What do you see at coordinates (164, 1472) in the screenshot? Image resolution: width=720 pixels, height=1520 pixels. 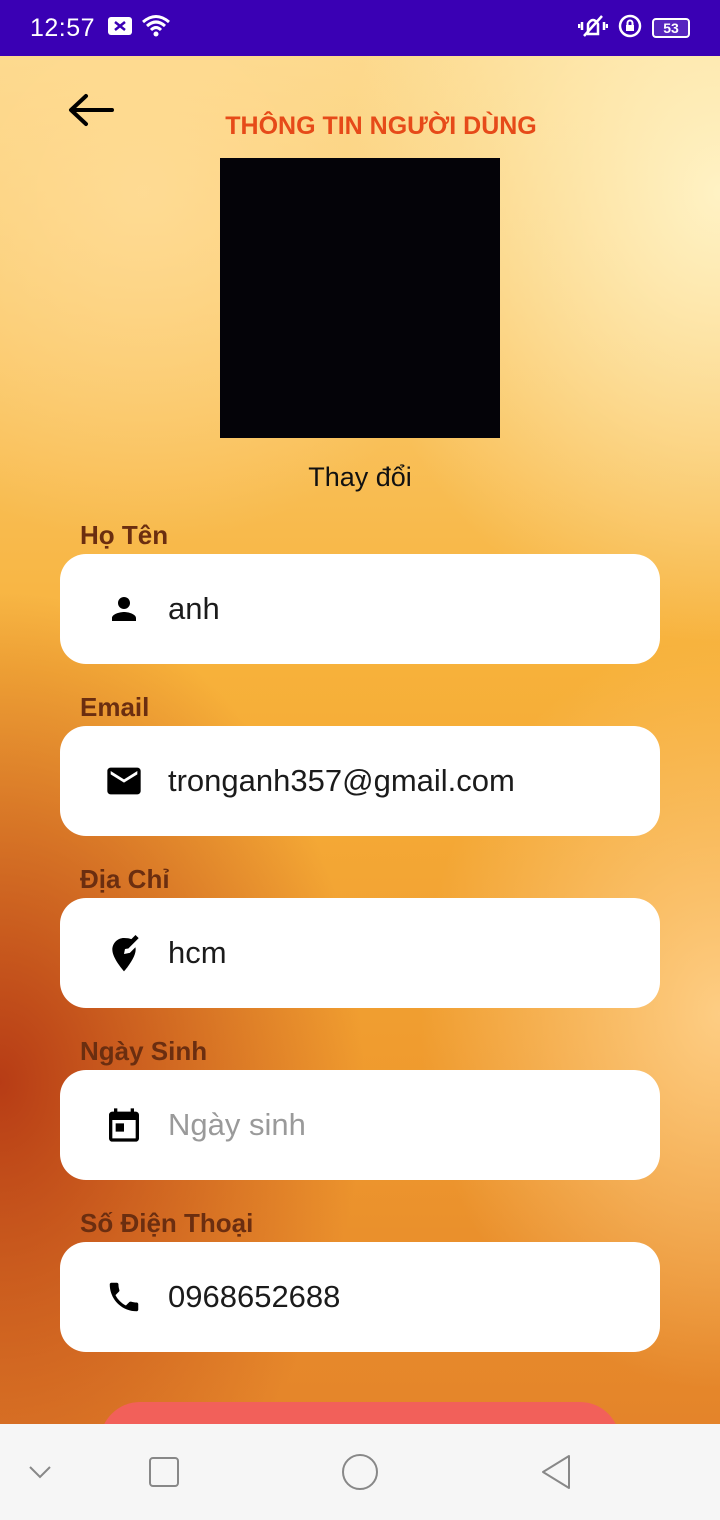 I see `recent-apps-icon` at bounding box center [164, 1472].